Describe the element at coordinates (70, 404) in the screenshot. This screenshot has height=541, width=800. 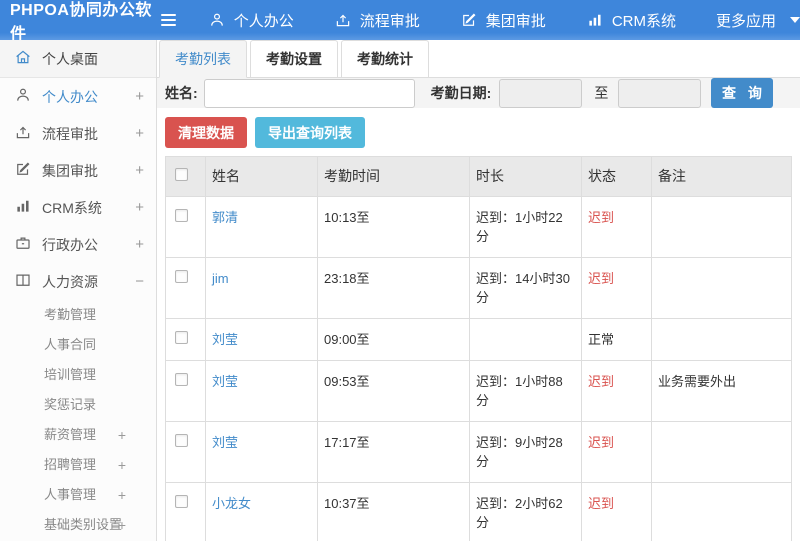
I see `subitem-label: 奖惩记录` at that location.